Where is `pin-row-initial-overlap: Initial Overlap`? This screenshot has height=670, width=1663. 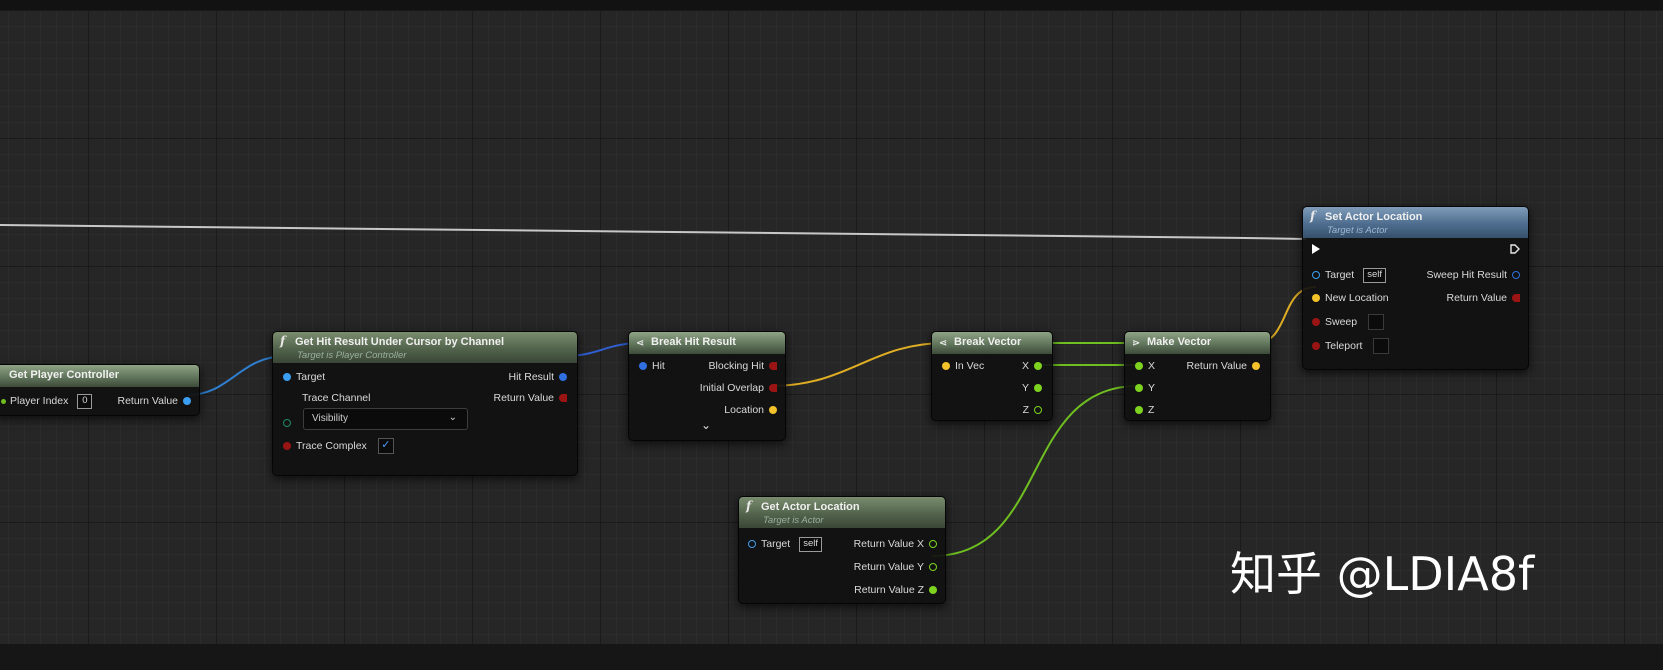 pin-row-initial-overlap: Initial Overlap is located at coordinates (736, 388).